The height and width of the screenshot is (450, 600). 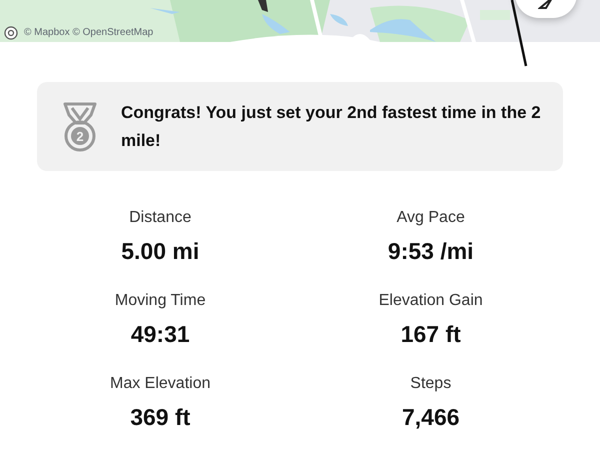 What do you see at coordinates (431, 384) in the screenshot?
I see `stat-label: Steps` at bounding box center [431, 384].